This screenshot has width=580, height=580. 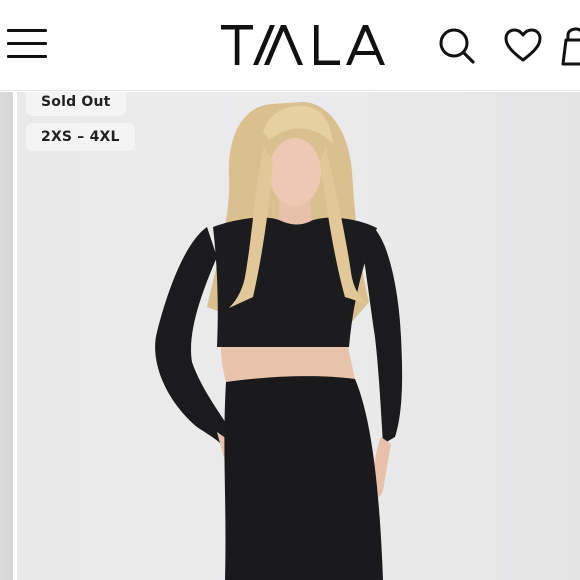 What do you see at coordinates (457, 46) in the screenshot?
I see `search-icon` at bounding box center [457, 46].